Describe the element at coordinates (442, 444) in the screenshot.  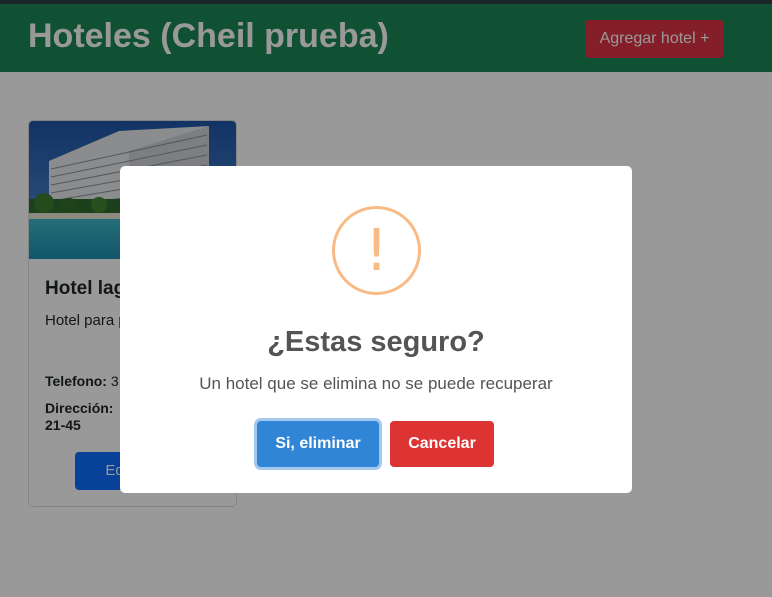
I see `cancel-button: Cancelar` at that location.